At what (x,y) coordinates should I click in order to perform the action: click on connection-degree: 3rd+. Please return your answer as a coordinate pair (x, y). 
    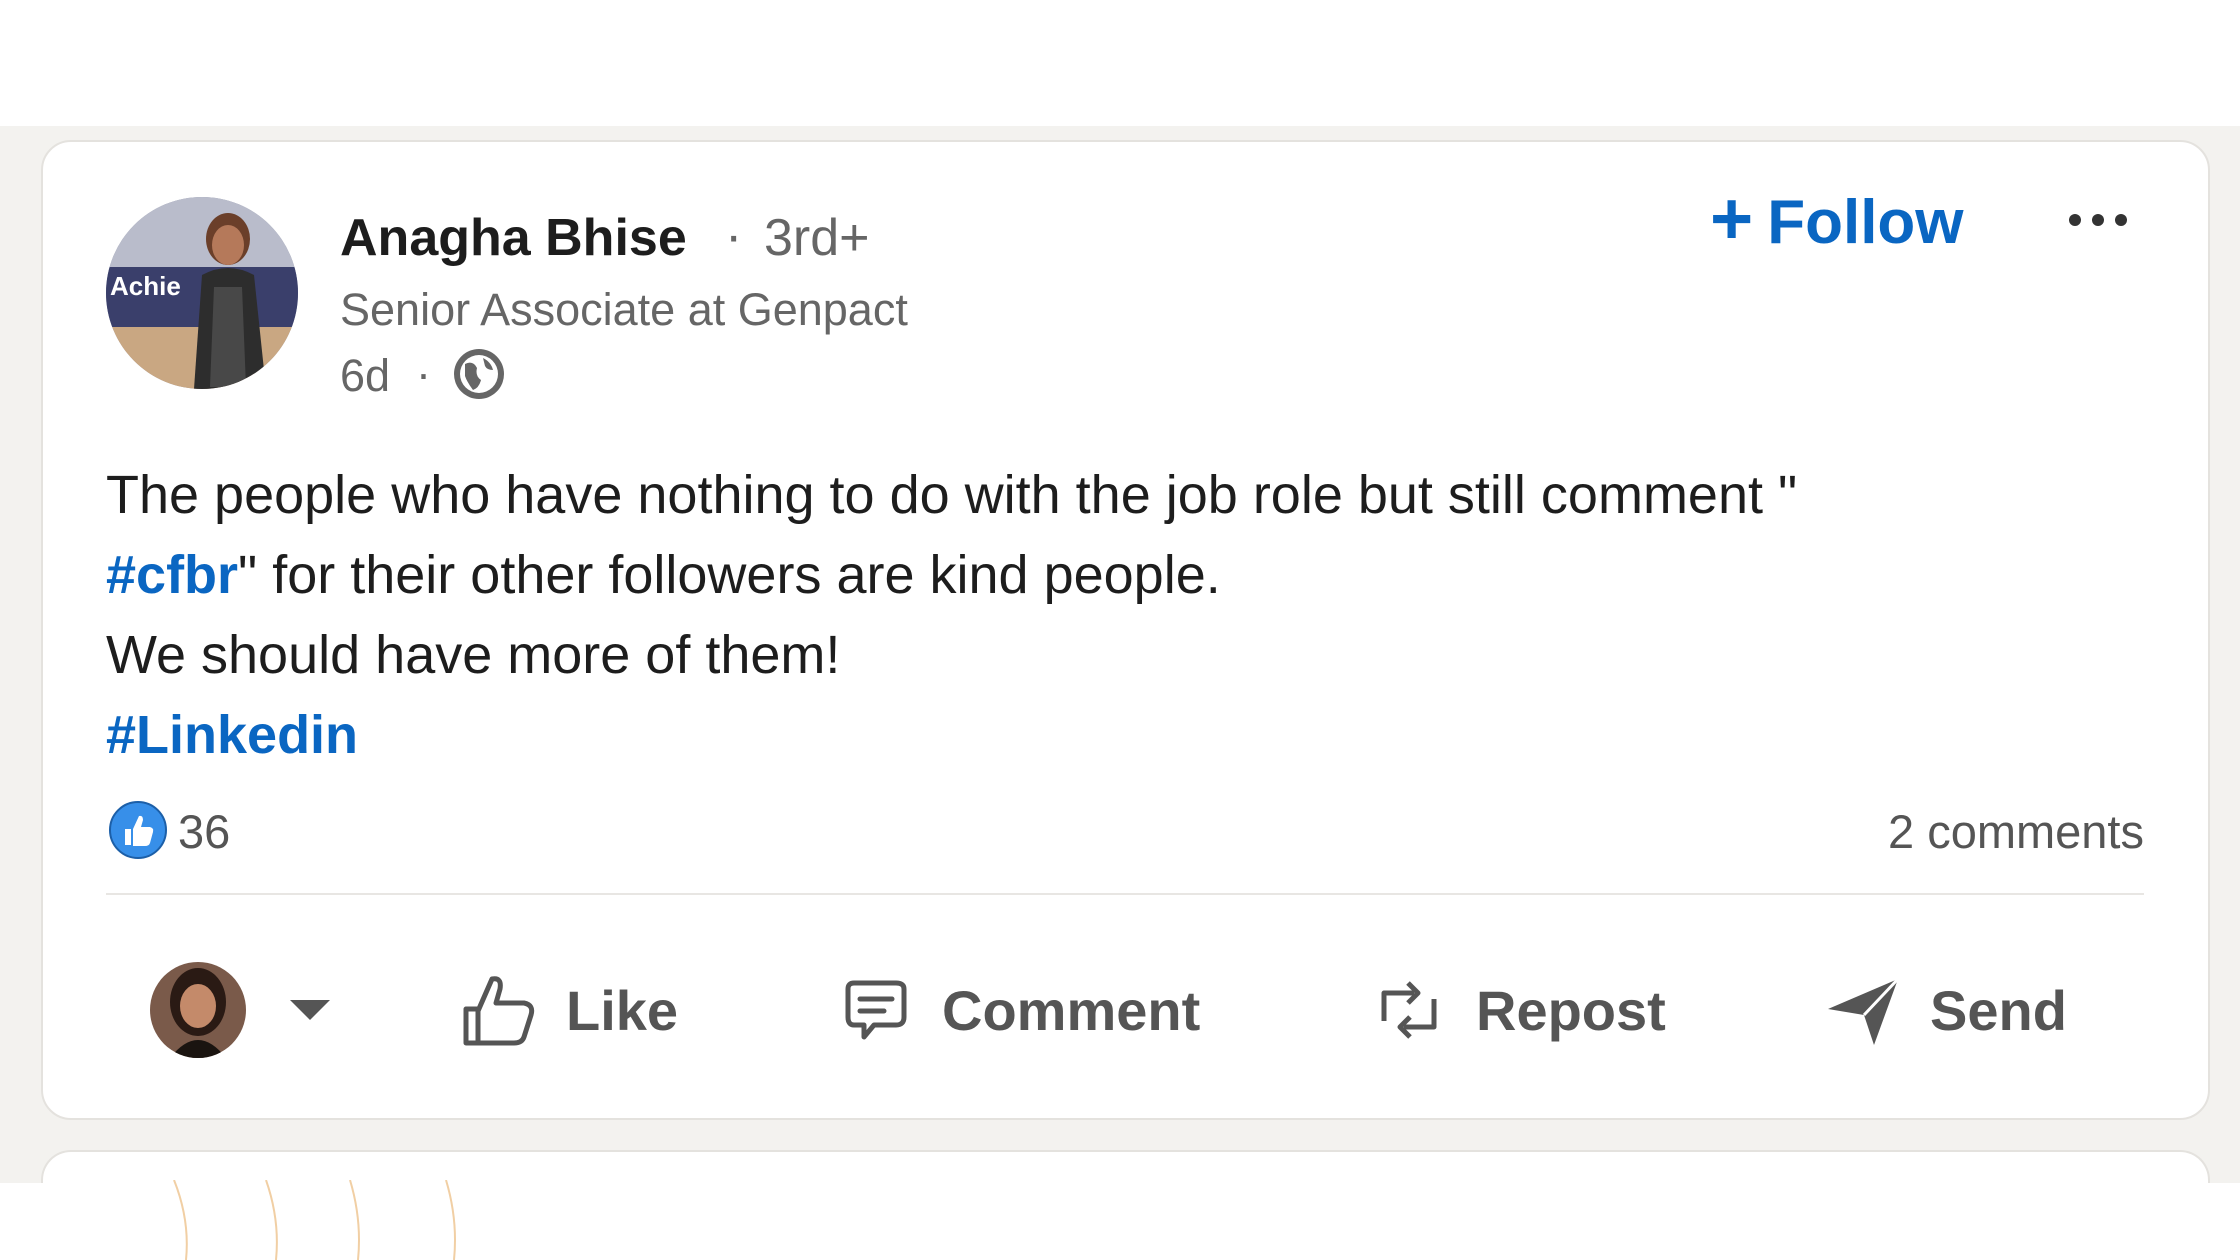
    Looking at the image, I should click on (817, 238).